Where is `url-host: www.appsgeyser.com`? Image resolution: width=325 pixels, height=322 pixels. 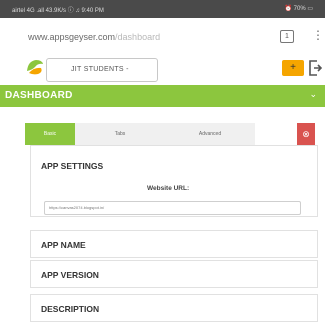
url-host: www.appsgeyser.com is located at coordinates (72, 37).